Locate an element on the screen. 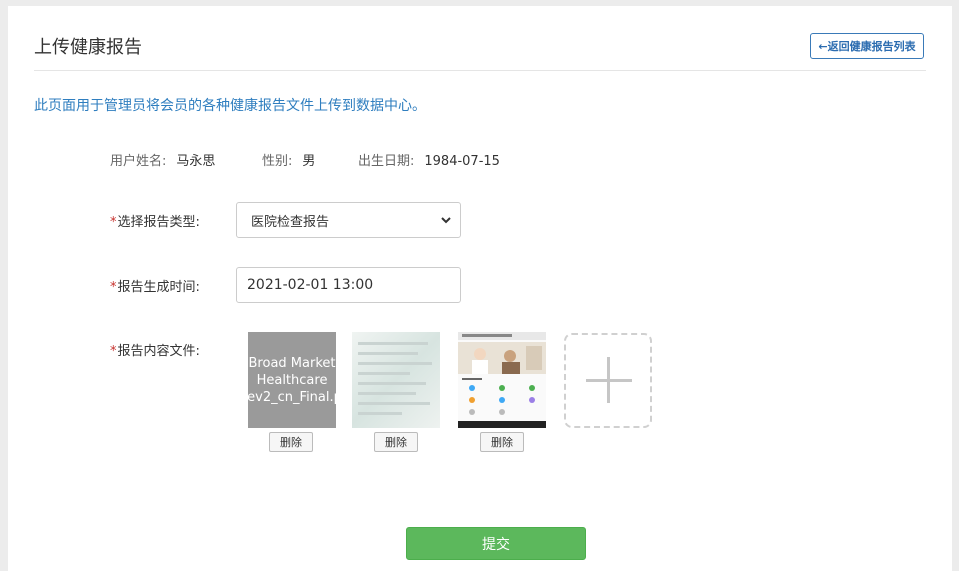  birth-info: 出生日期: 1984-07-15 is located at coordinates (429, 159).